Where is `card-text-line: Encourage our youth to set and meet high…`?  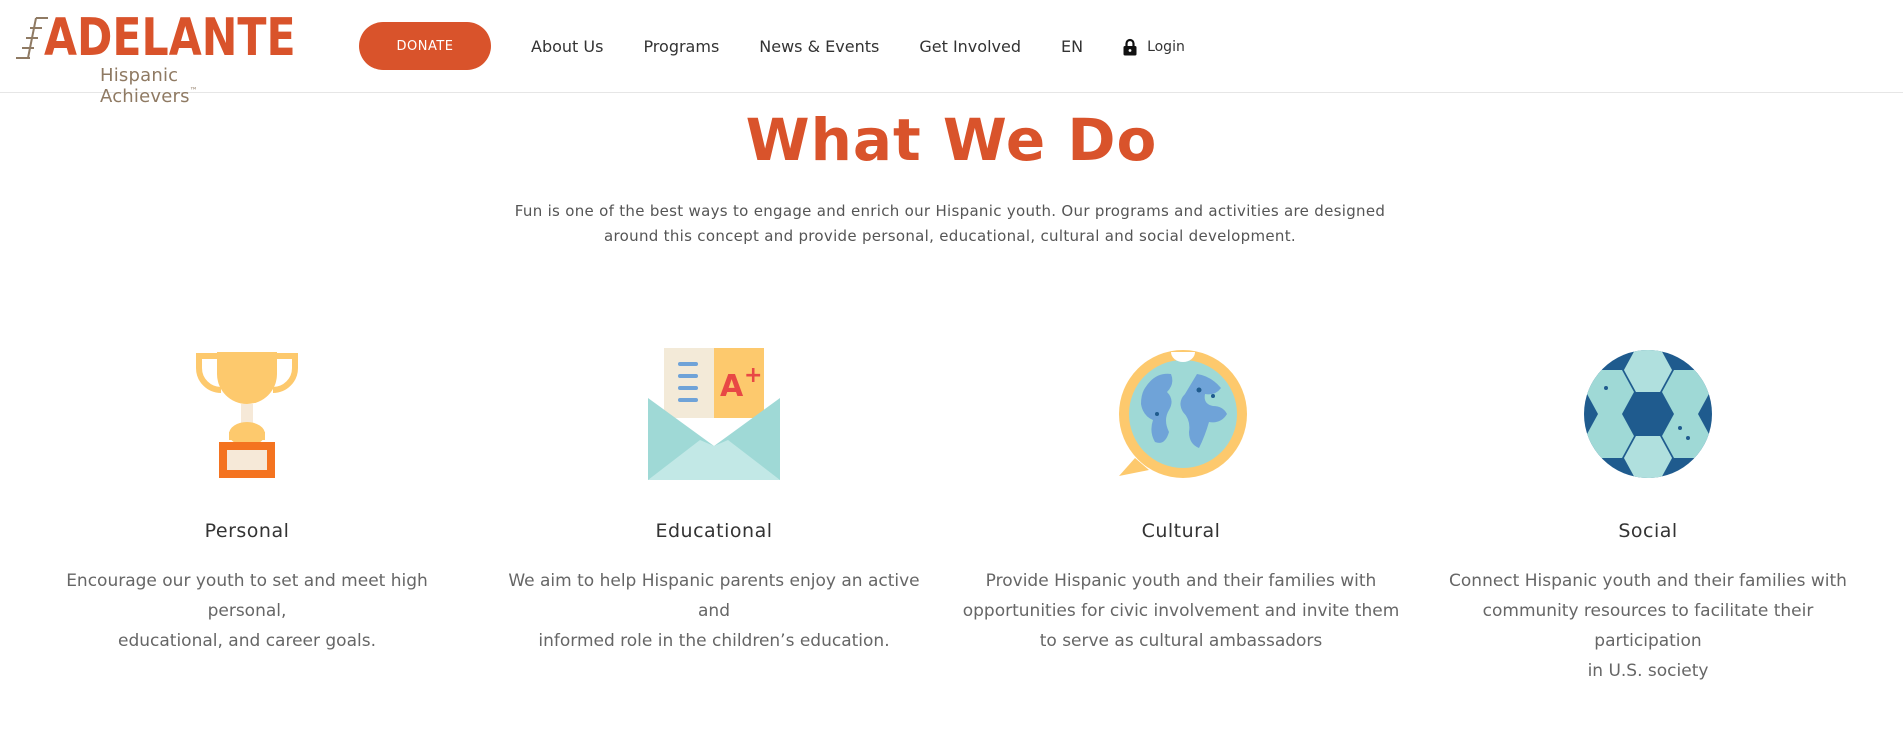
card-text-line: Encourage our youth to set and meet high… is located at coordinates (247, 596).